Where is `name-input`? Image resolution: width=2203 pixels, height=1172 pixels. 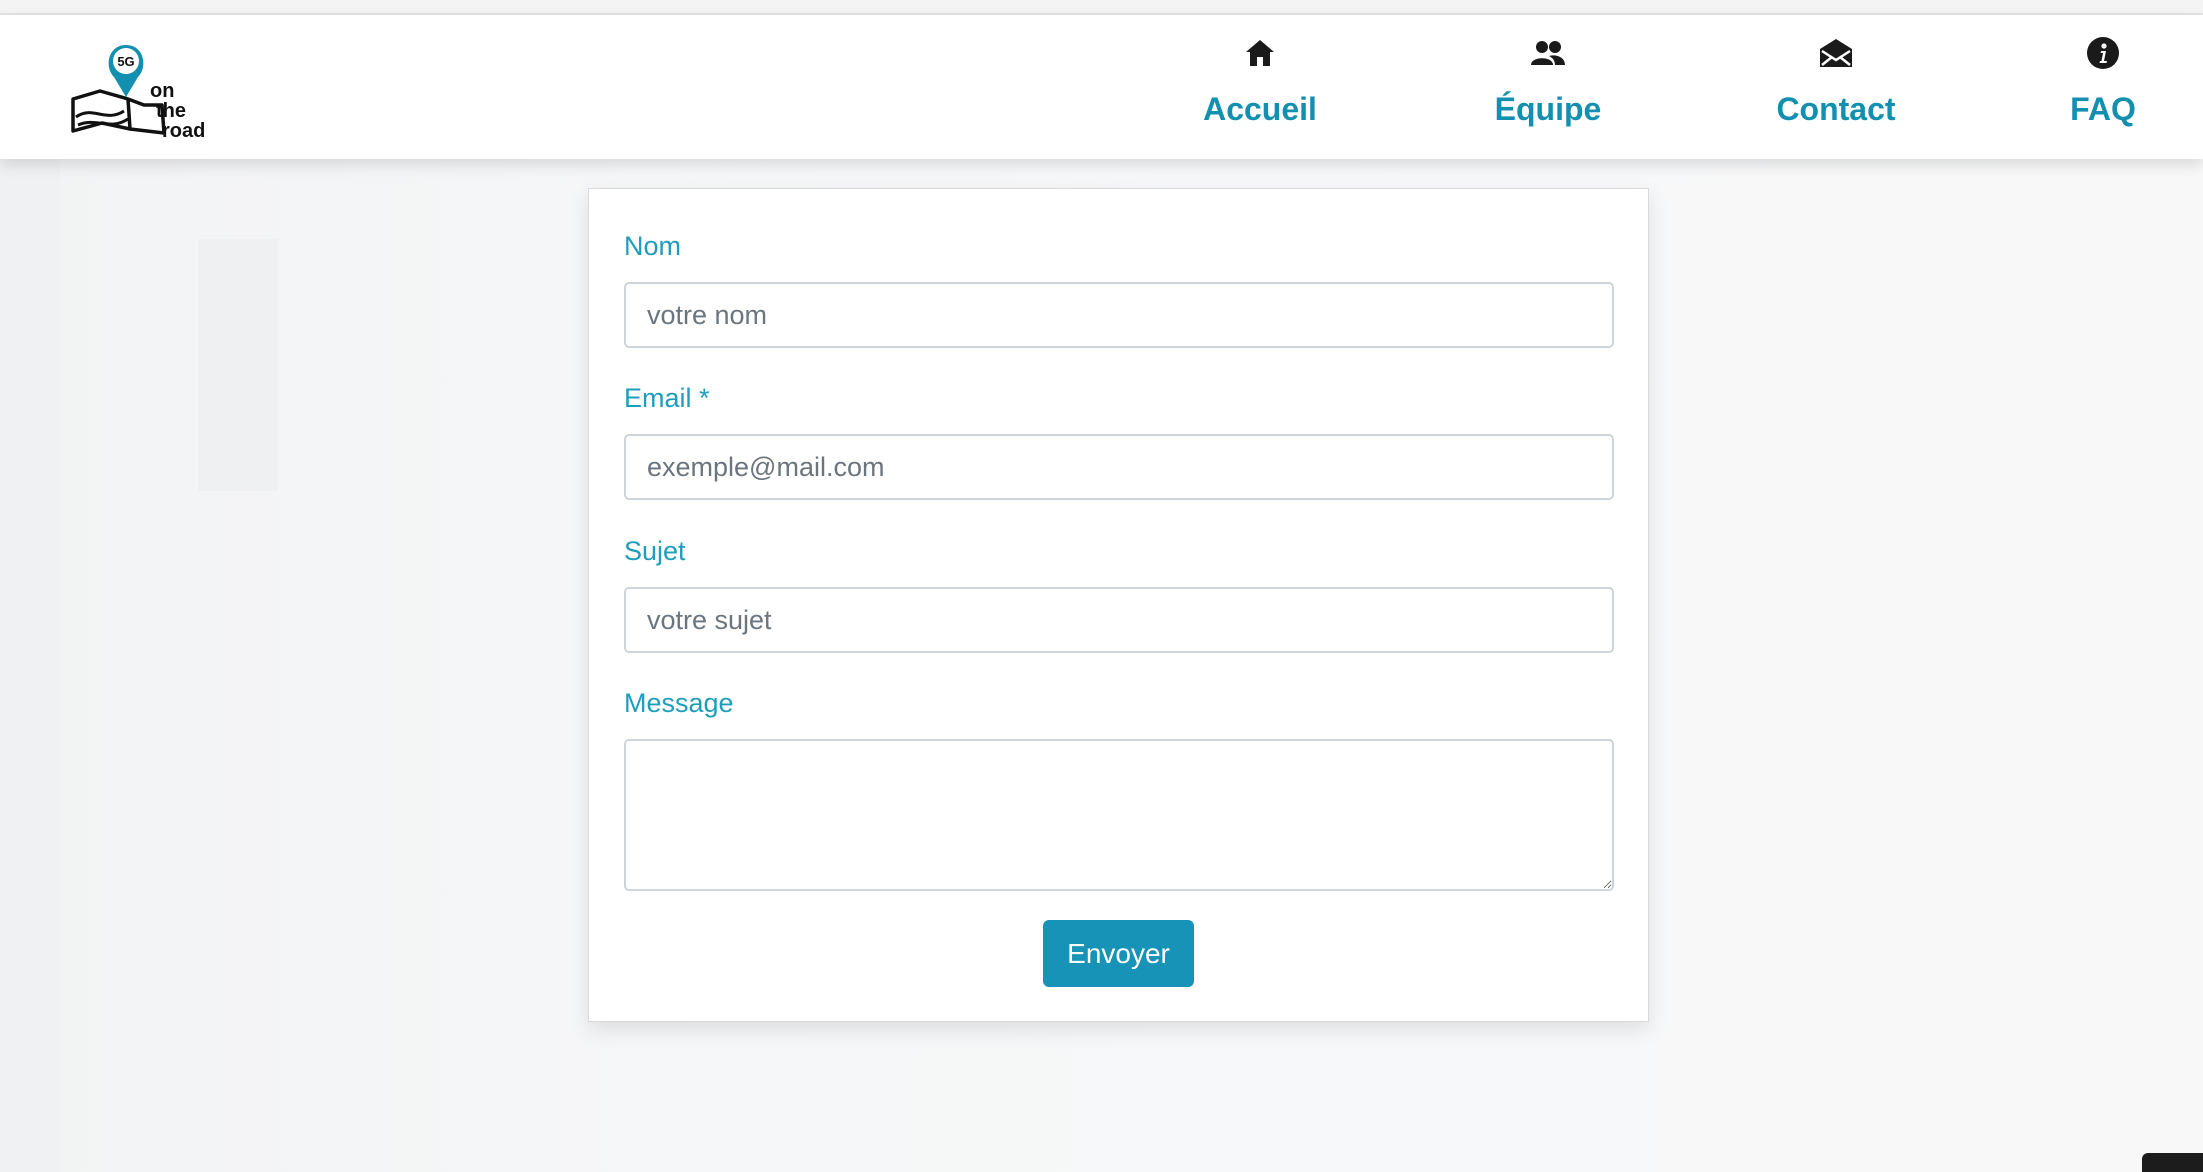
name-input is located at coordinates (1119, 315).